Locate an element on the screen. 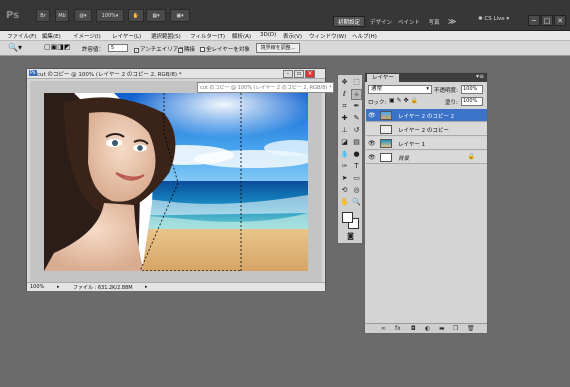 Image resolution: width=570 pixels, height=387 pixels. lasso-tool-icon: ℓ is located at coordinates (344, 94).